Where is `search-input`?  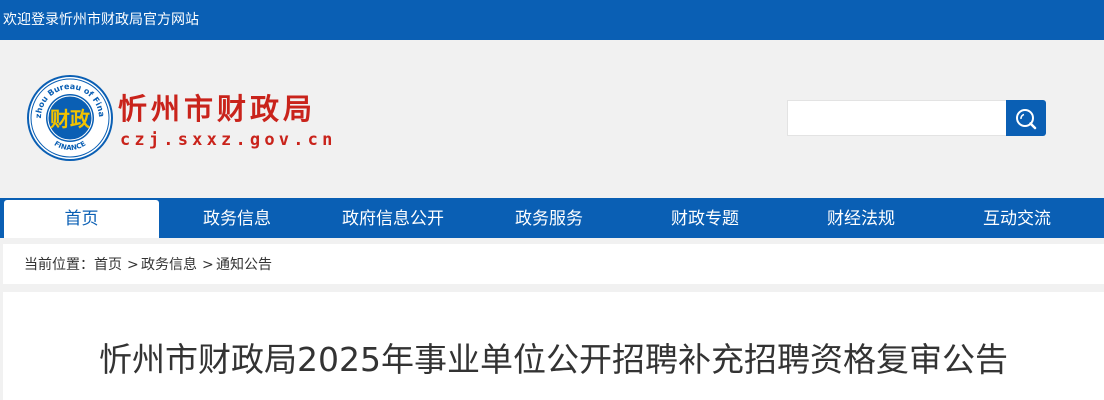 search-input is located at coordinates (897, 118).